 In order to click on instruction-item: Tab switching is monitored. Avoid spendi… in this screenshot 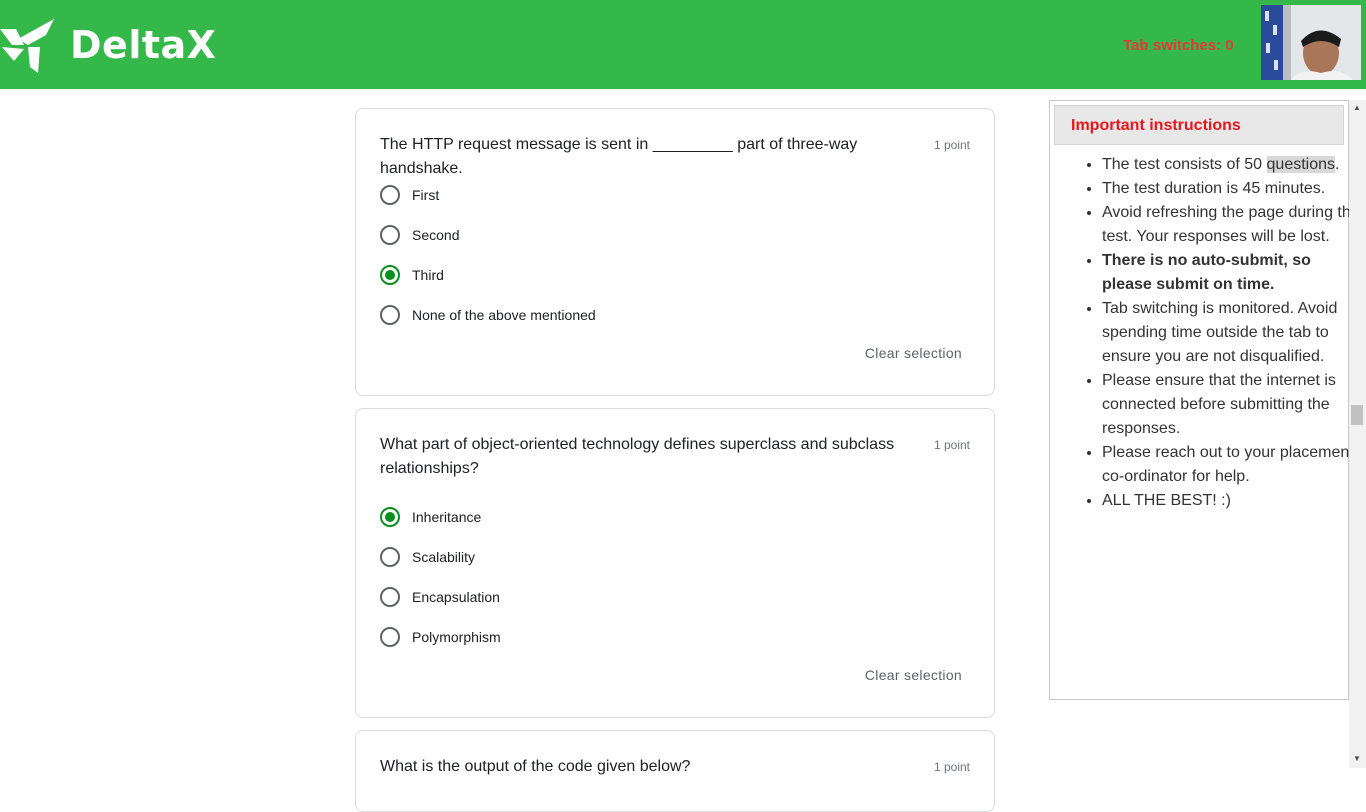, I will do `click(1233, 333)`.